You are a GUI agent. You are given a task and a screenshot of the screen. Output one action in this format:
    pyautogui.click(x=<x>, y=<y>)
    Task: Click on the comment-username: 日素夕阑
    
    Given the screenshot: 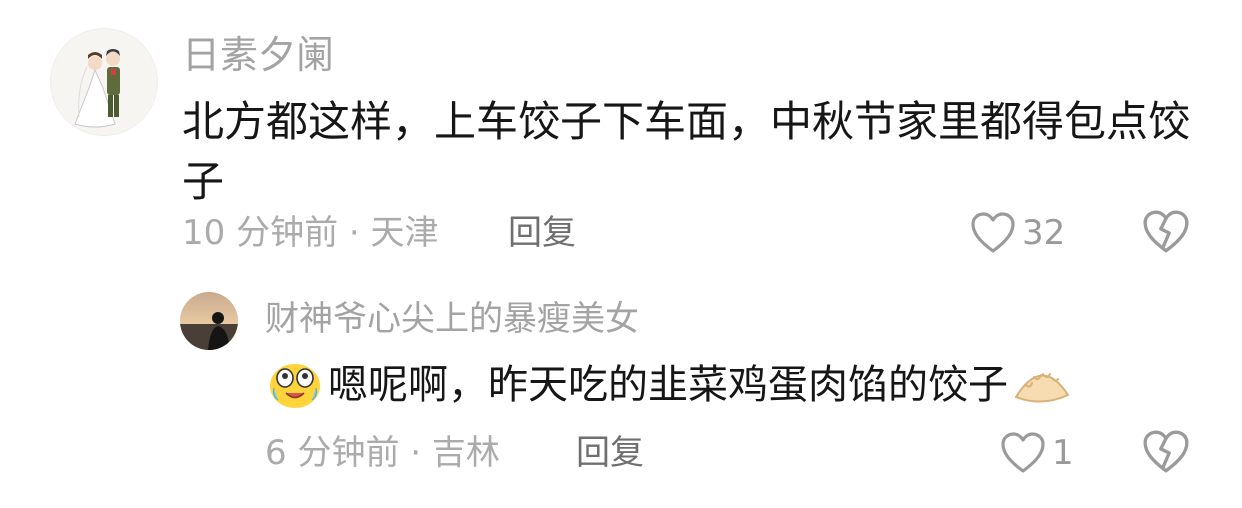 What is the action you would take?
    pyautogui.click(x=258, y=55)
    